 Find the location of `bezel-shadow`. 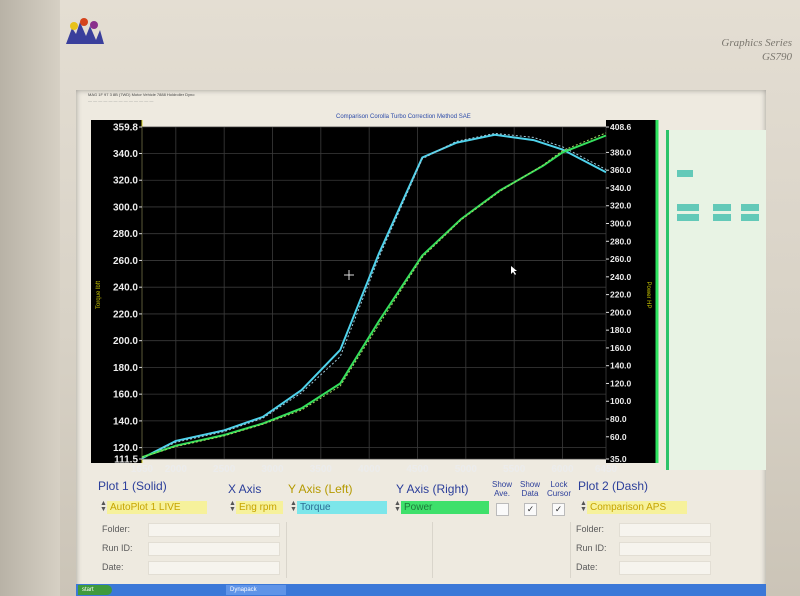

bezel-shadow is located at coordinates (30, 298).